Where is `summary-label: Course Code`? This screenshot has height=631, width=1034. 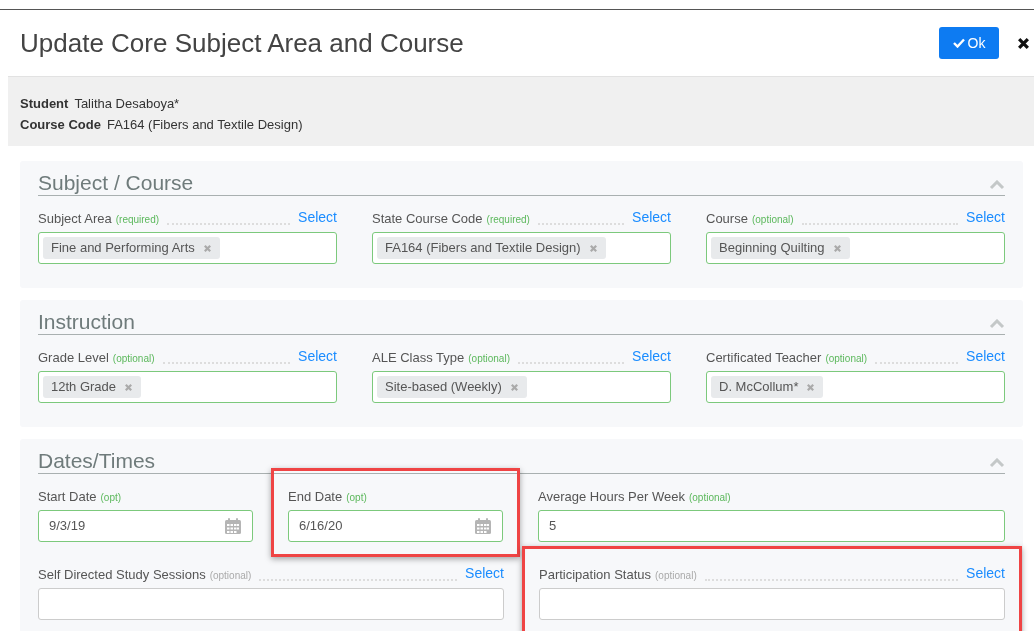
summary-label: Course Code is located at coordinates (60, 125).